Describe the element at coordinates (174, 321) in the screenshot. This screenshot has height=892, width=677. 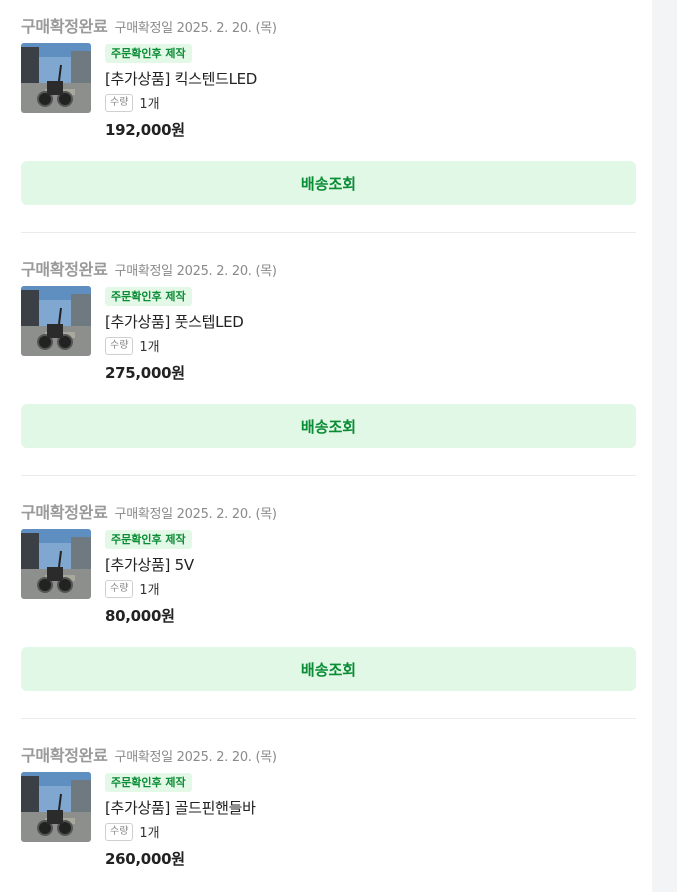
I see `product-name: [추가상품] 풋스텝LED` at that location.